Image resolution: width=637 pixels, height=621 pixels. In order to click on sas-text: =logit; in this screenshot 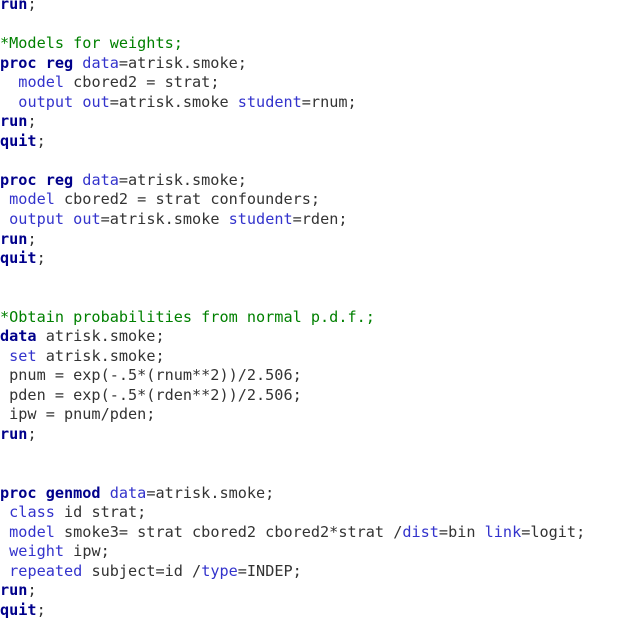, I will do `click(553, 531)`.